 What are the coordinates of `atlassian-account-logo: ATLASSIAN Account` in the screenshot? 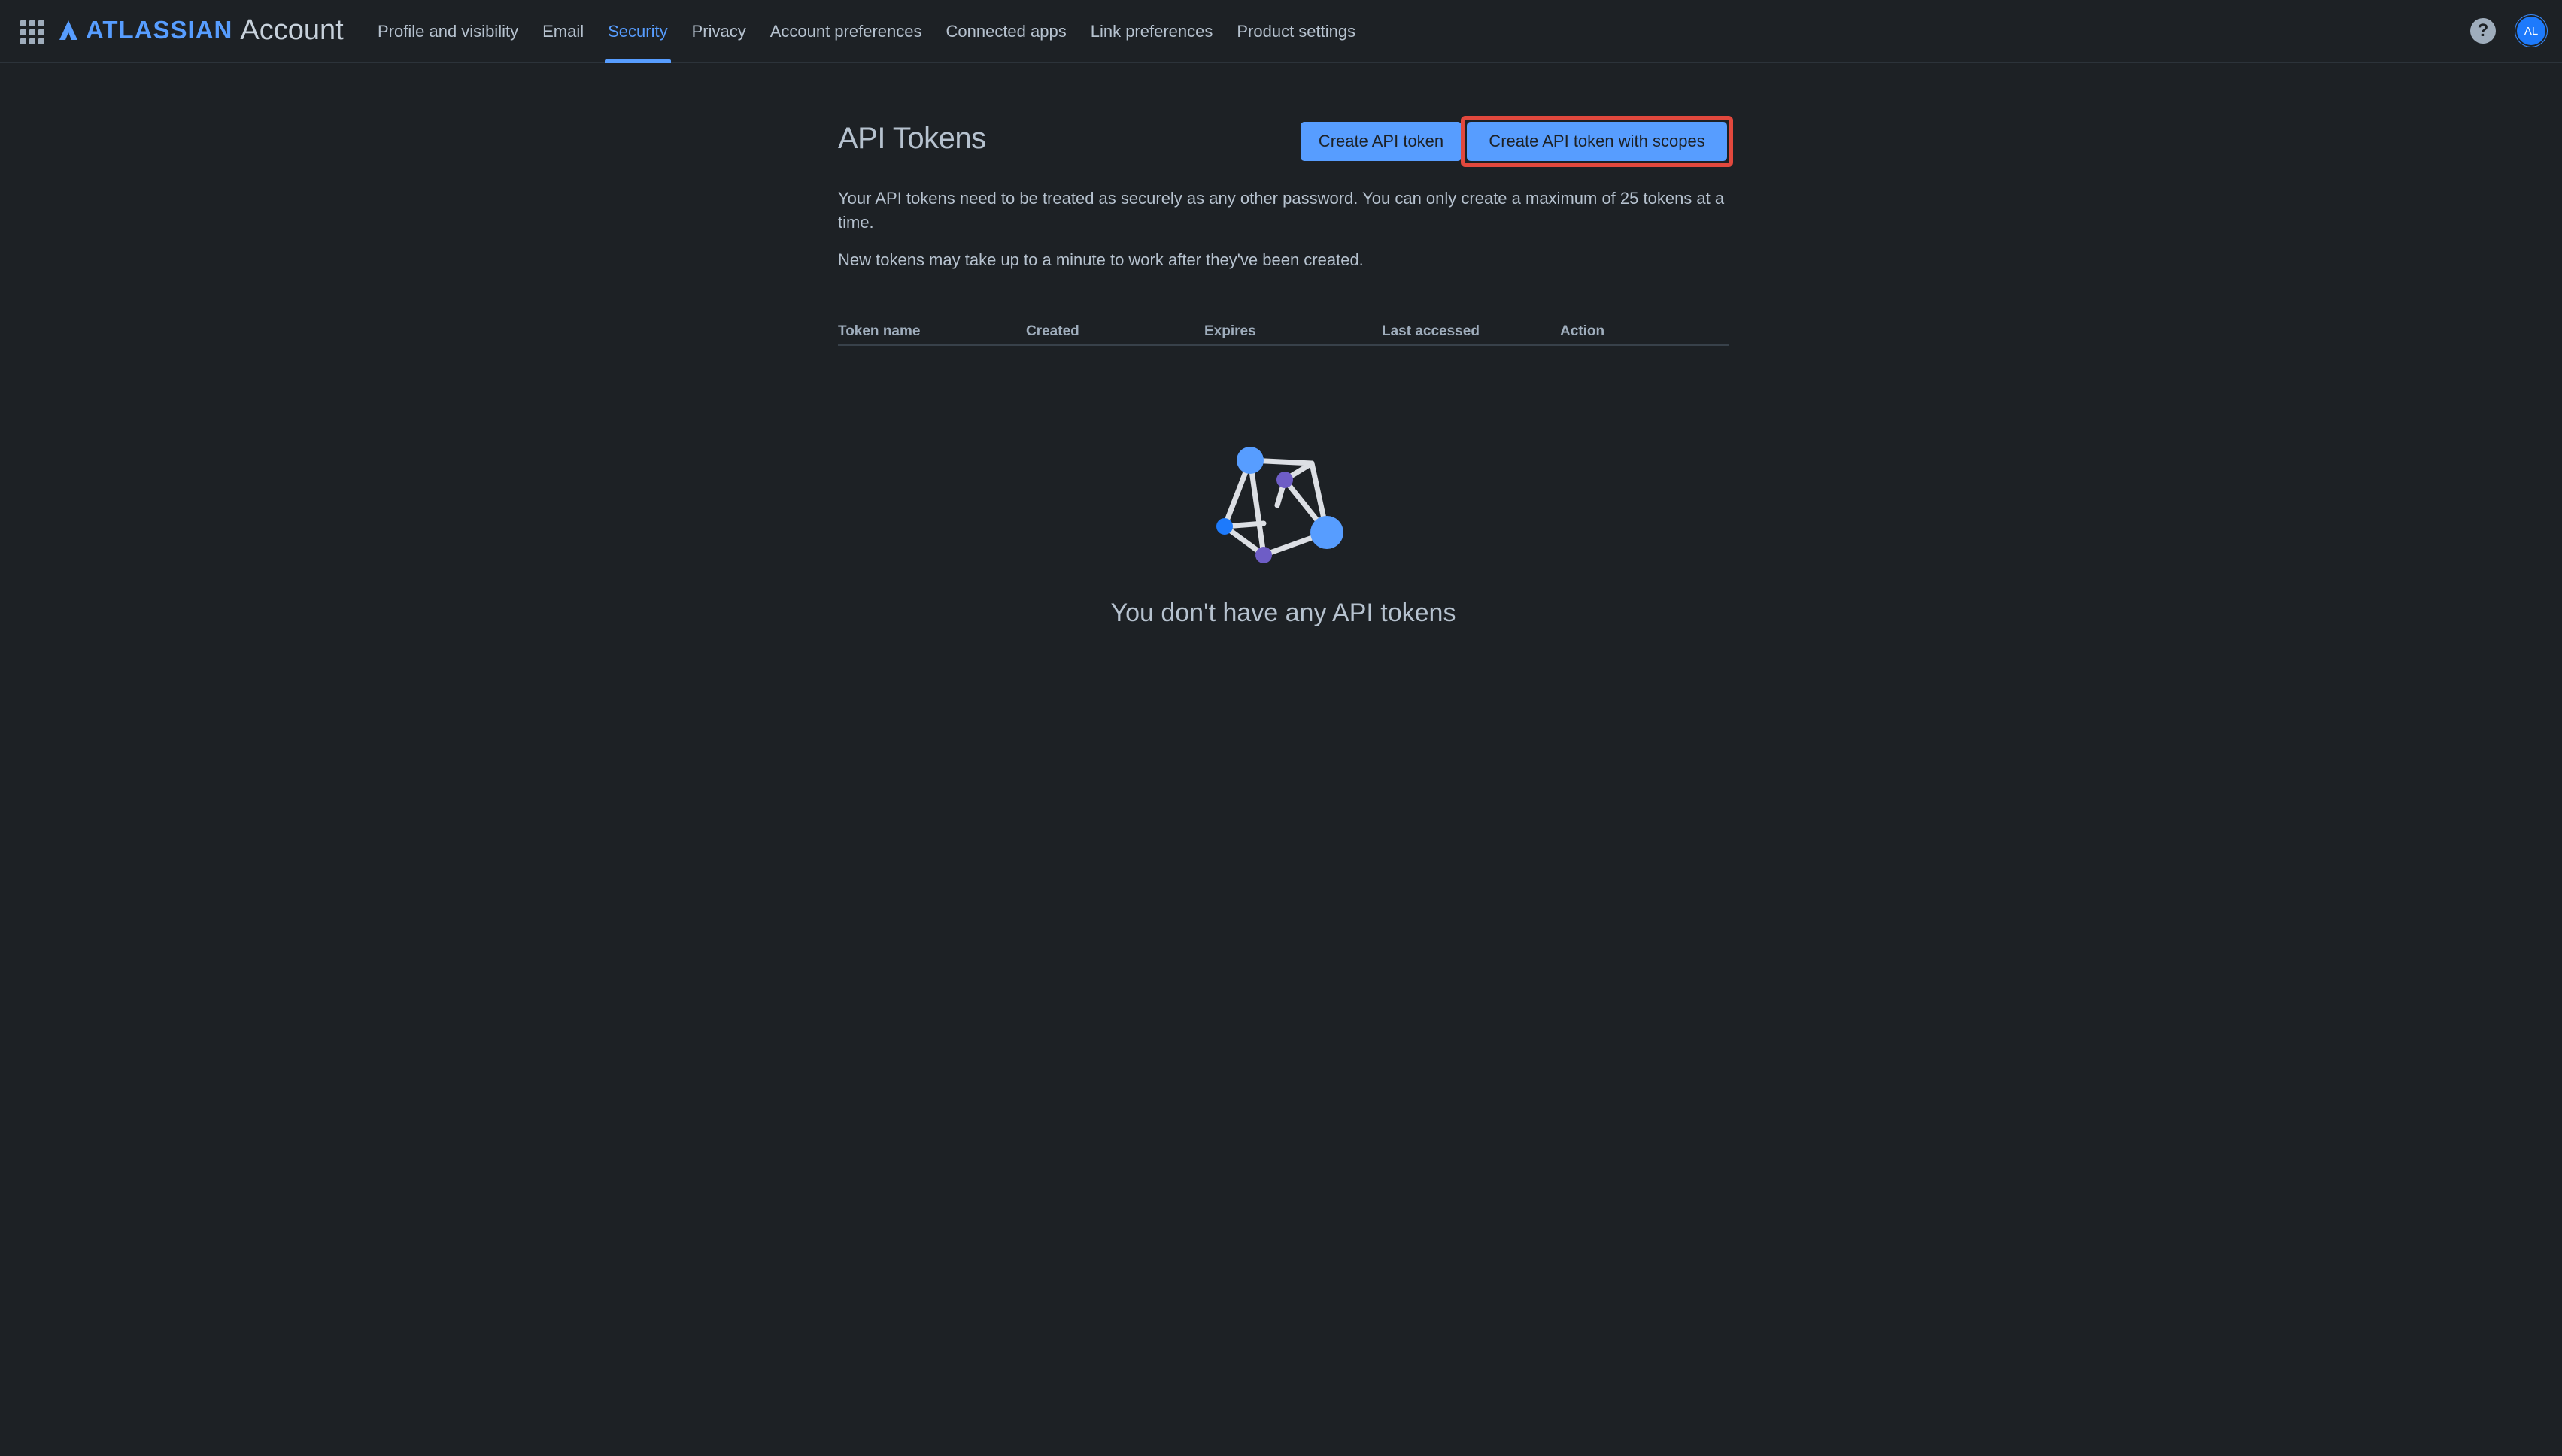 It's located at (200, 30).